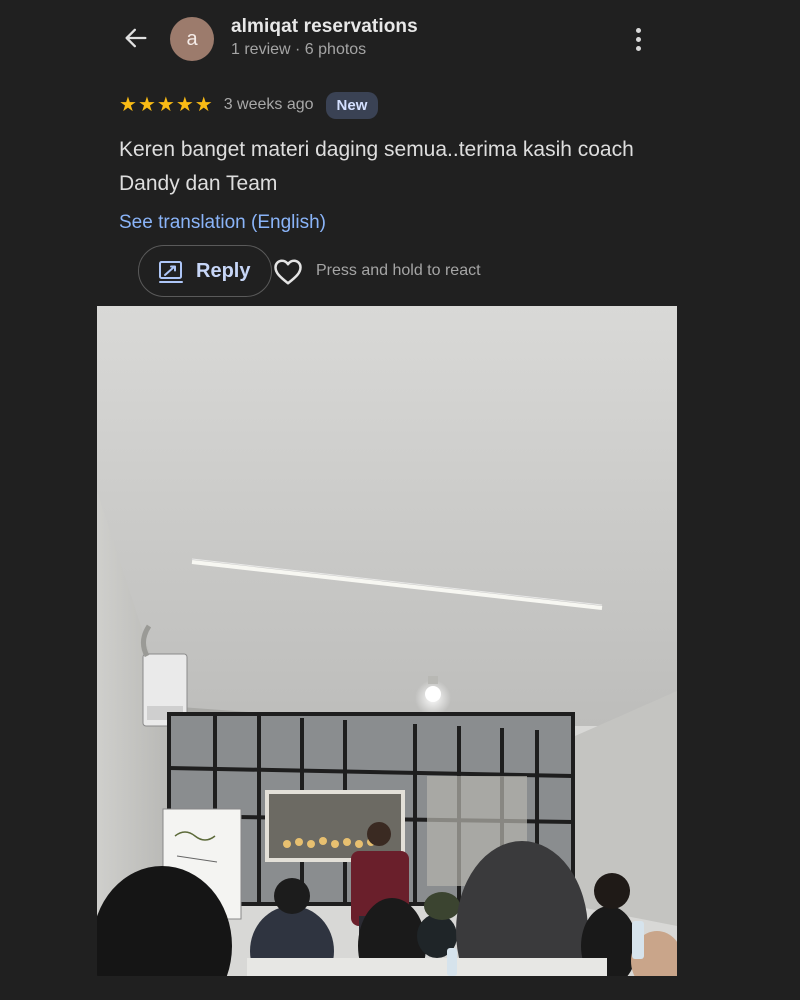  I want to click on react-button, so click(288, 272).